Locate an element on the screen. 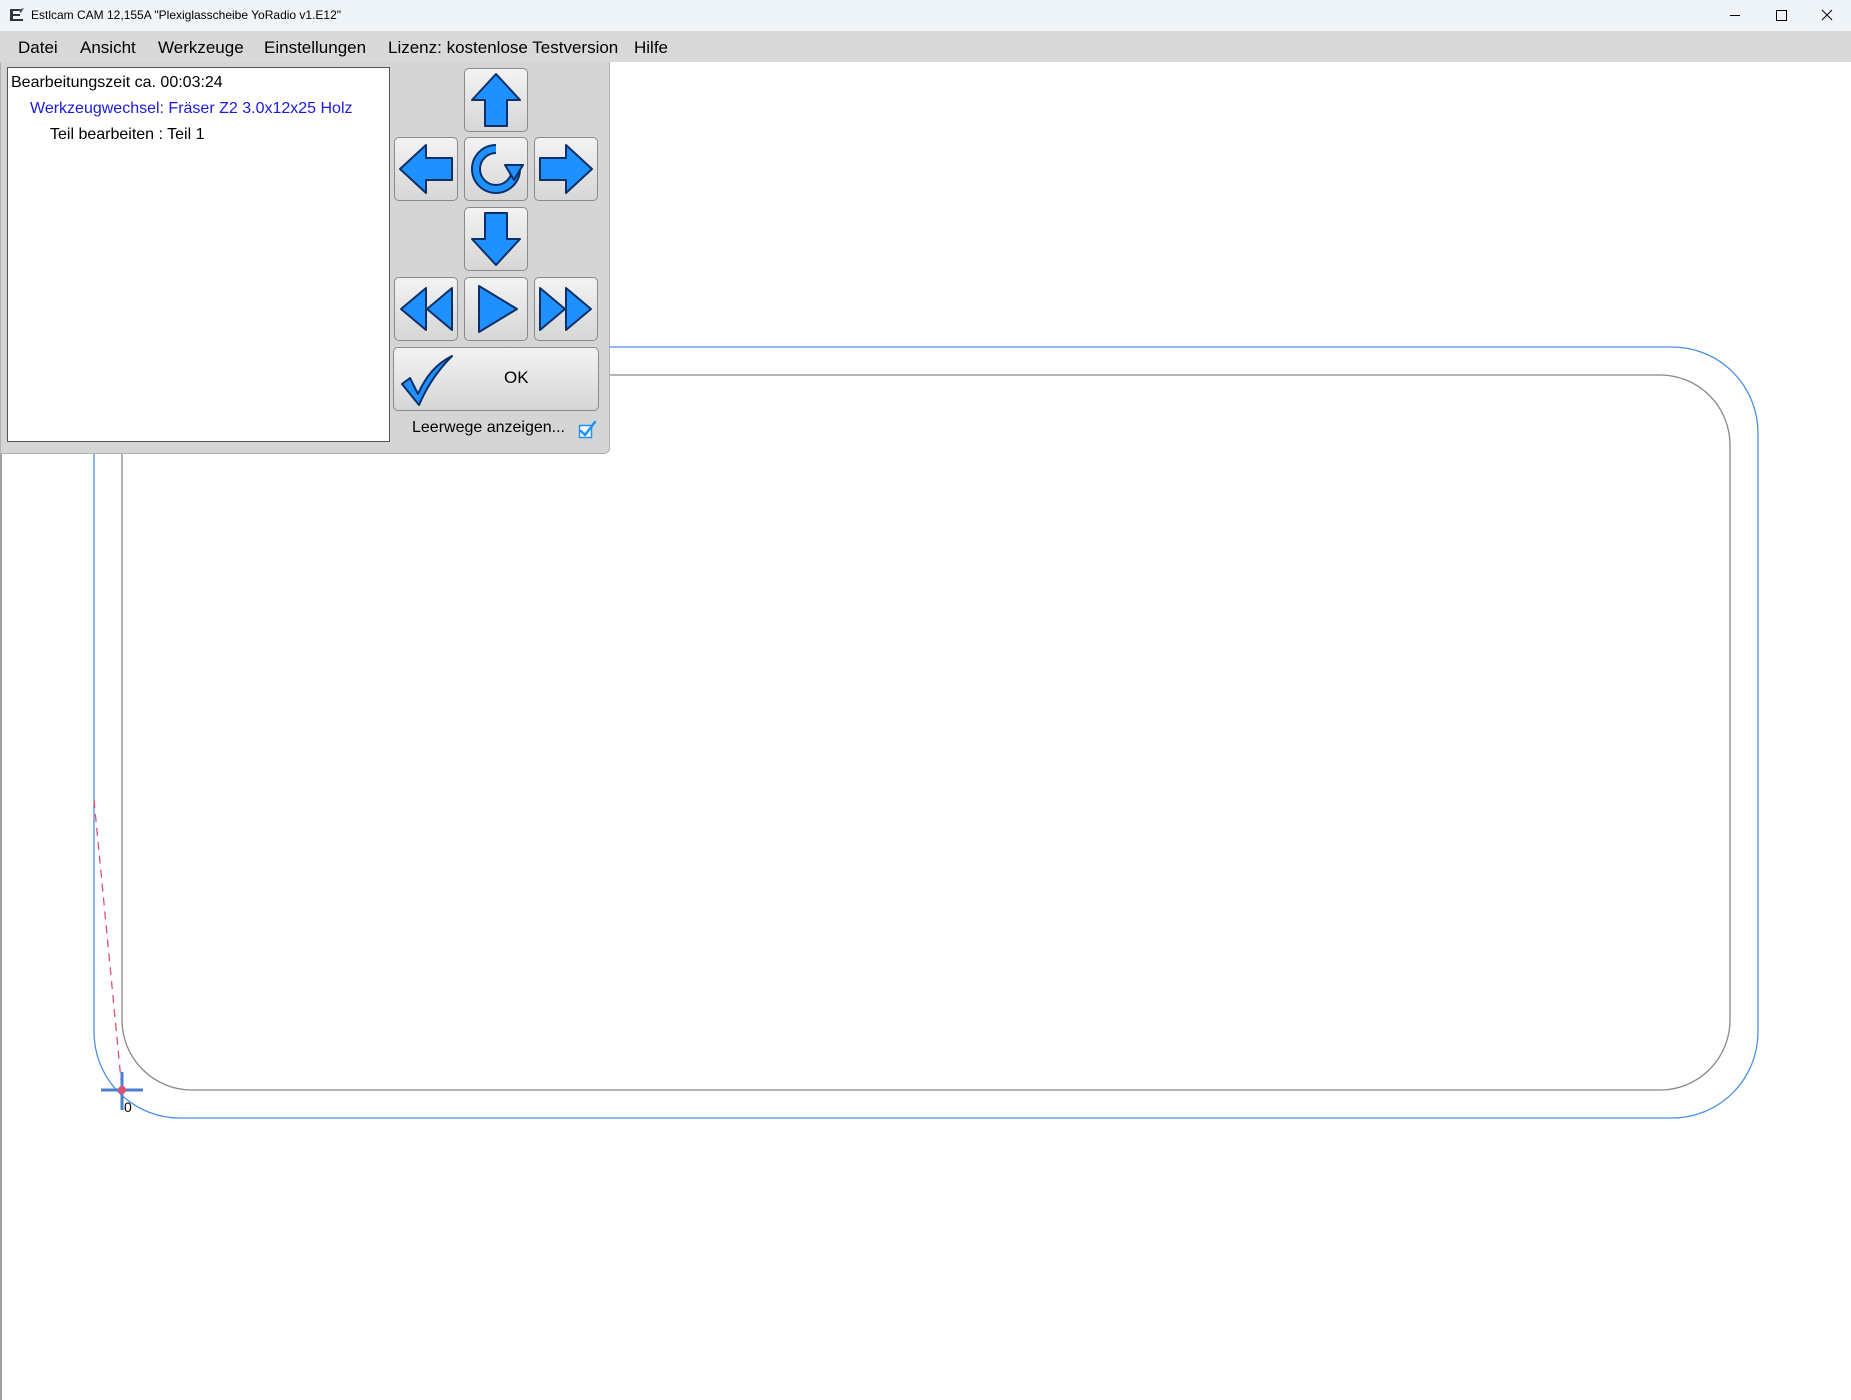  menu-werkzeuge: Werkzeuge is located at coordinates (201, 48).